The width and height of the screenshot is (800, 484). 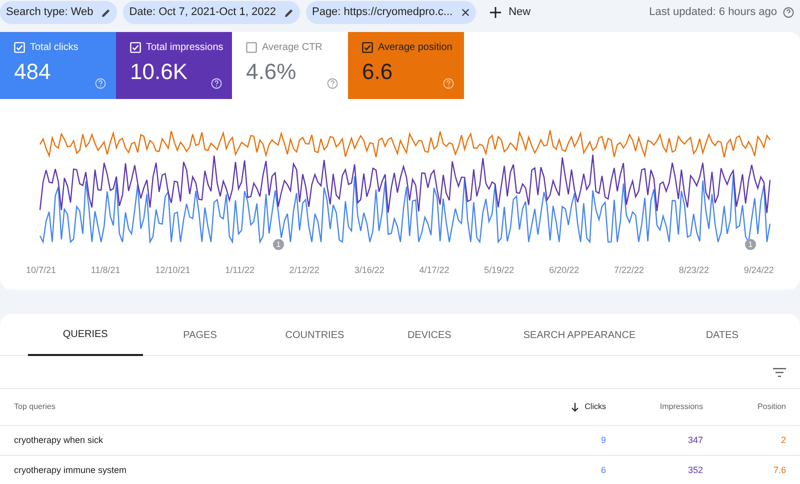 What do you see at coordinates (694, 470) in the screenshot?
I see `table-cell-text: 352` at bounding box center [694, 470].